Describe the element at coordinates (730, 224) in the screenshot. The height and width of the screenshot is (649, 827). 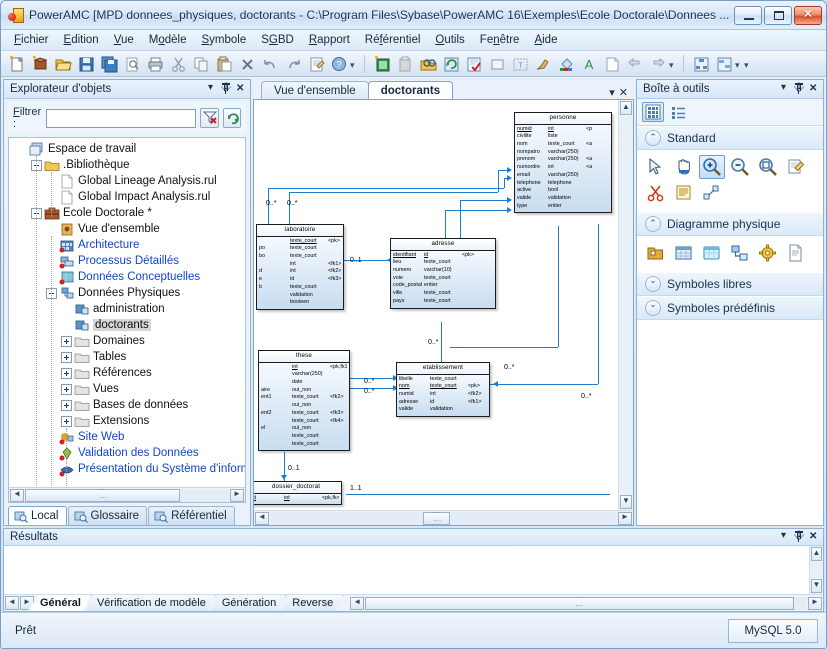
I see `toolbox-group-diagramme-physique: Diagramme physique` at that location.